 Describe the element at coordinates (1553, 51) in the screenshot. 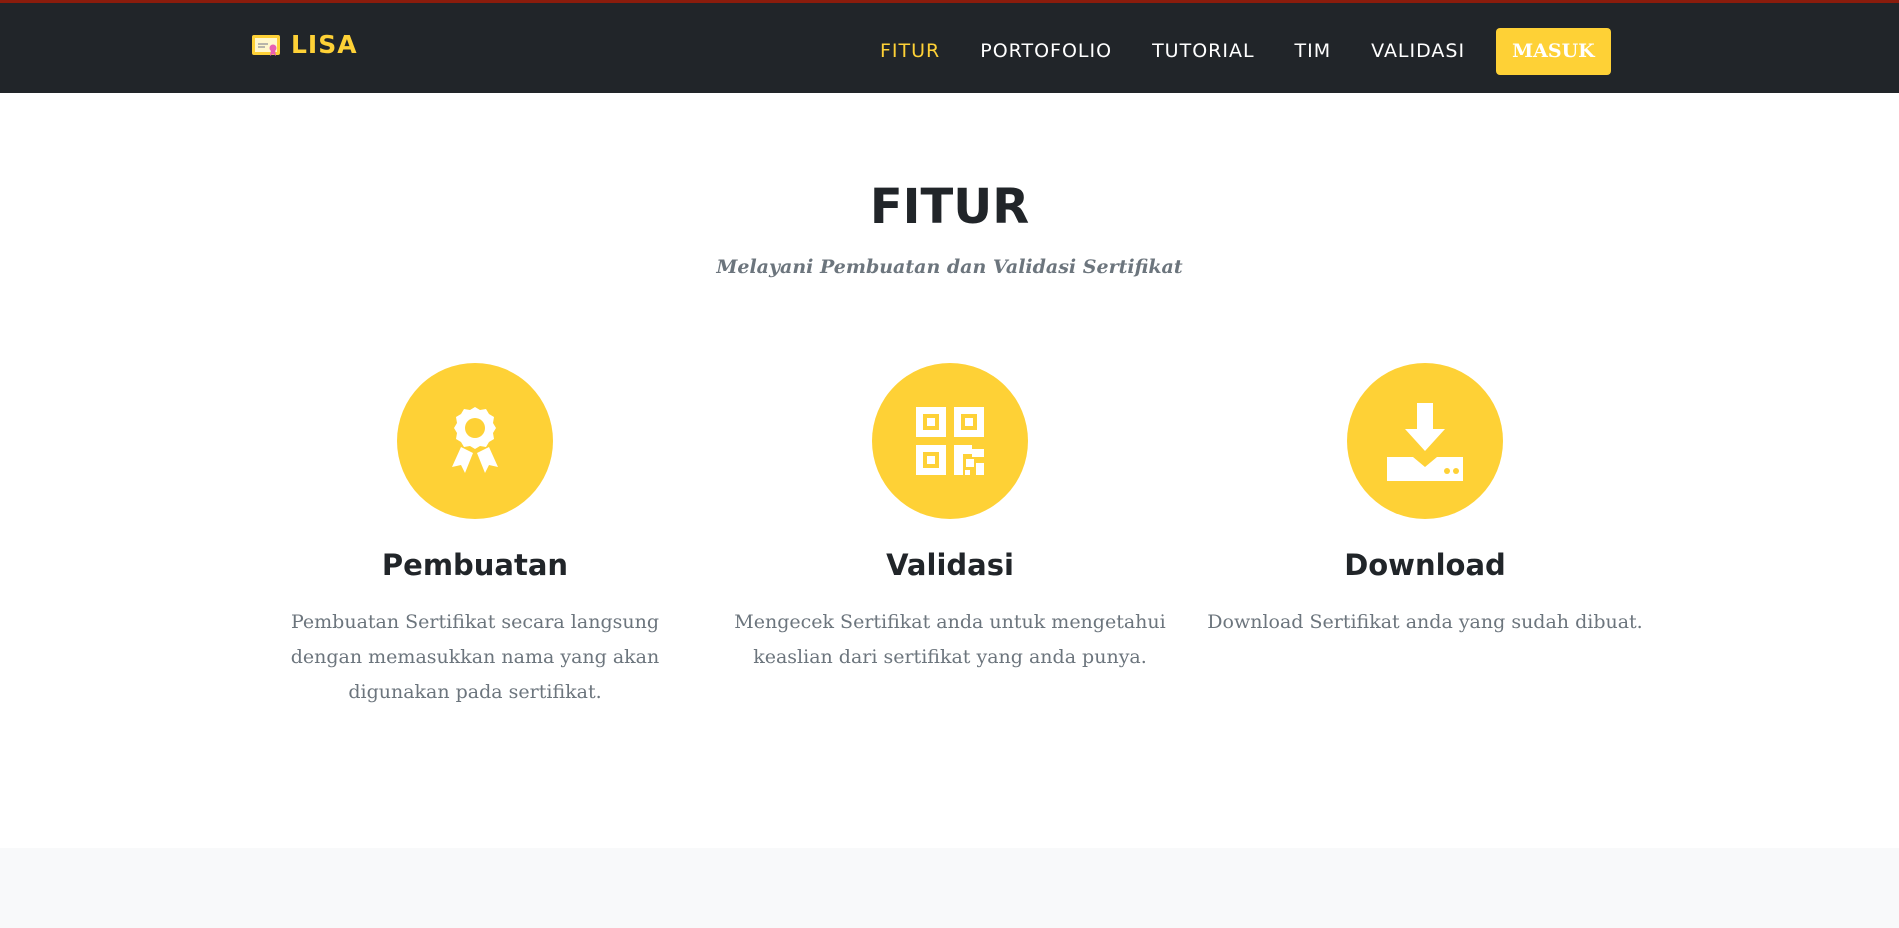

I see `login-button: MASUK` at that location.